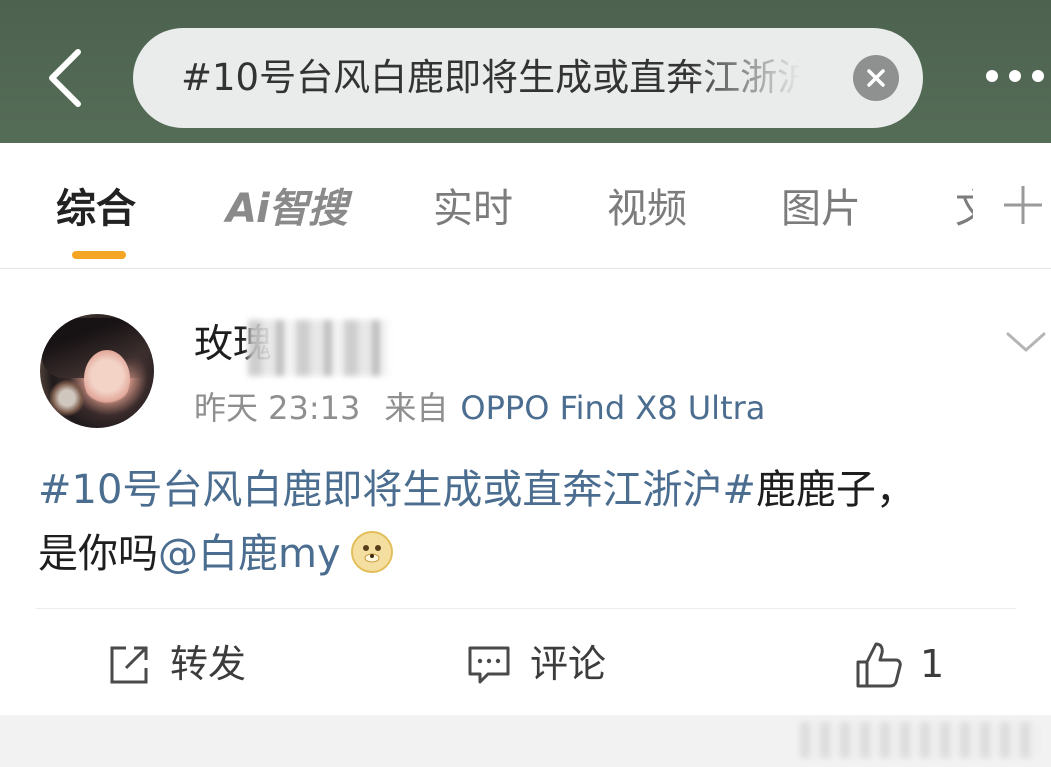 This screenshot has height=767, width=1051. I want to click on tab-ai-search: Ai智搜, so click(287, 209).